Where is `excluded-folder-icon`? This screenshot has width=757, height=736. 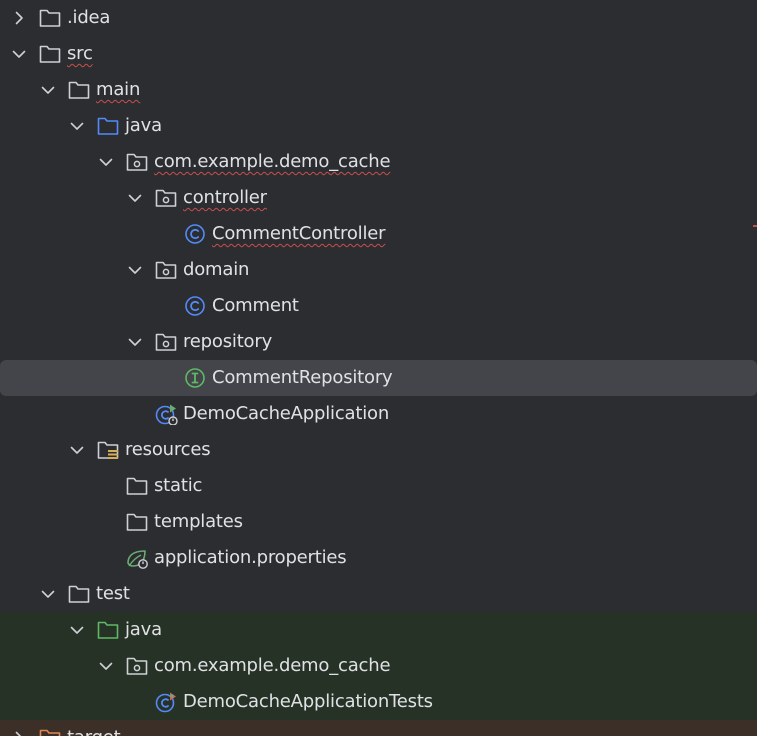
excluded-folder-icon is located at coordinates (50, 732).